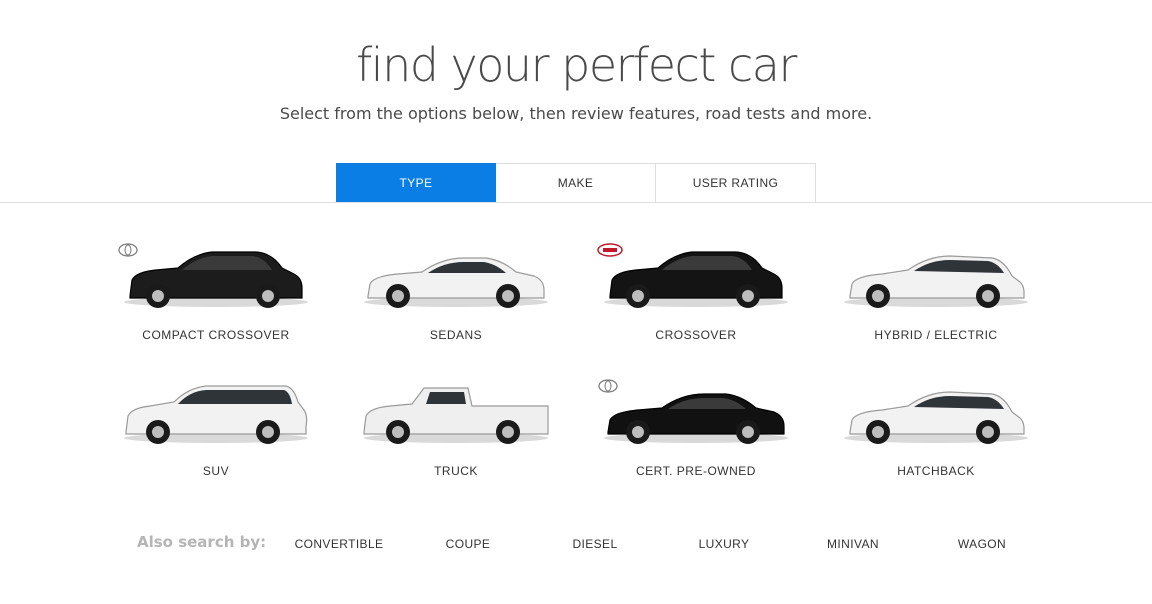 The image size is (1152, 604). What do you see at coordinates (456, 415) in the screenshot?
I see `truck-icon` at bounding box center [456, 415].